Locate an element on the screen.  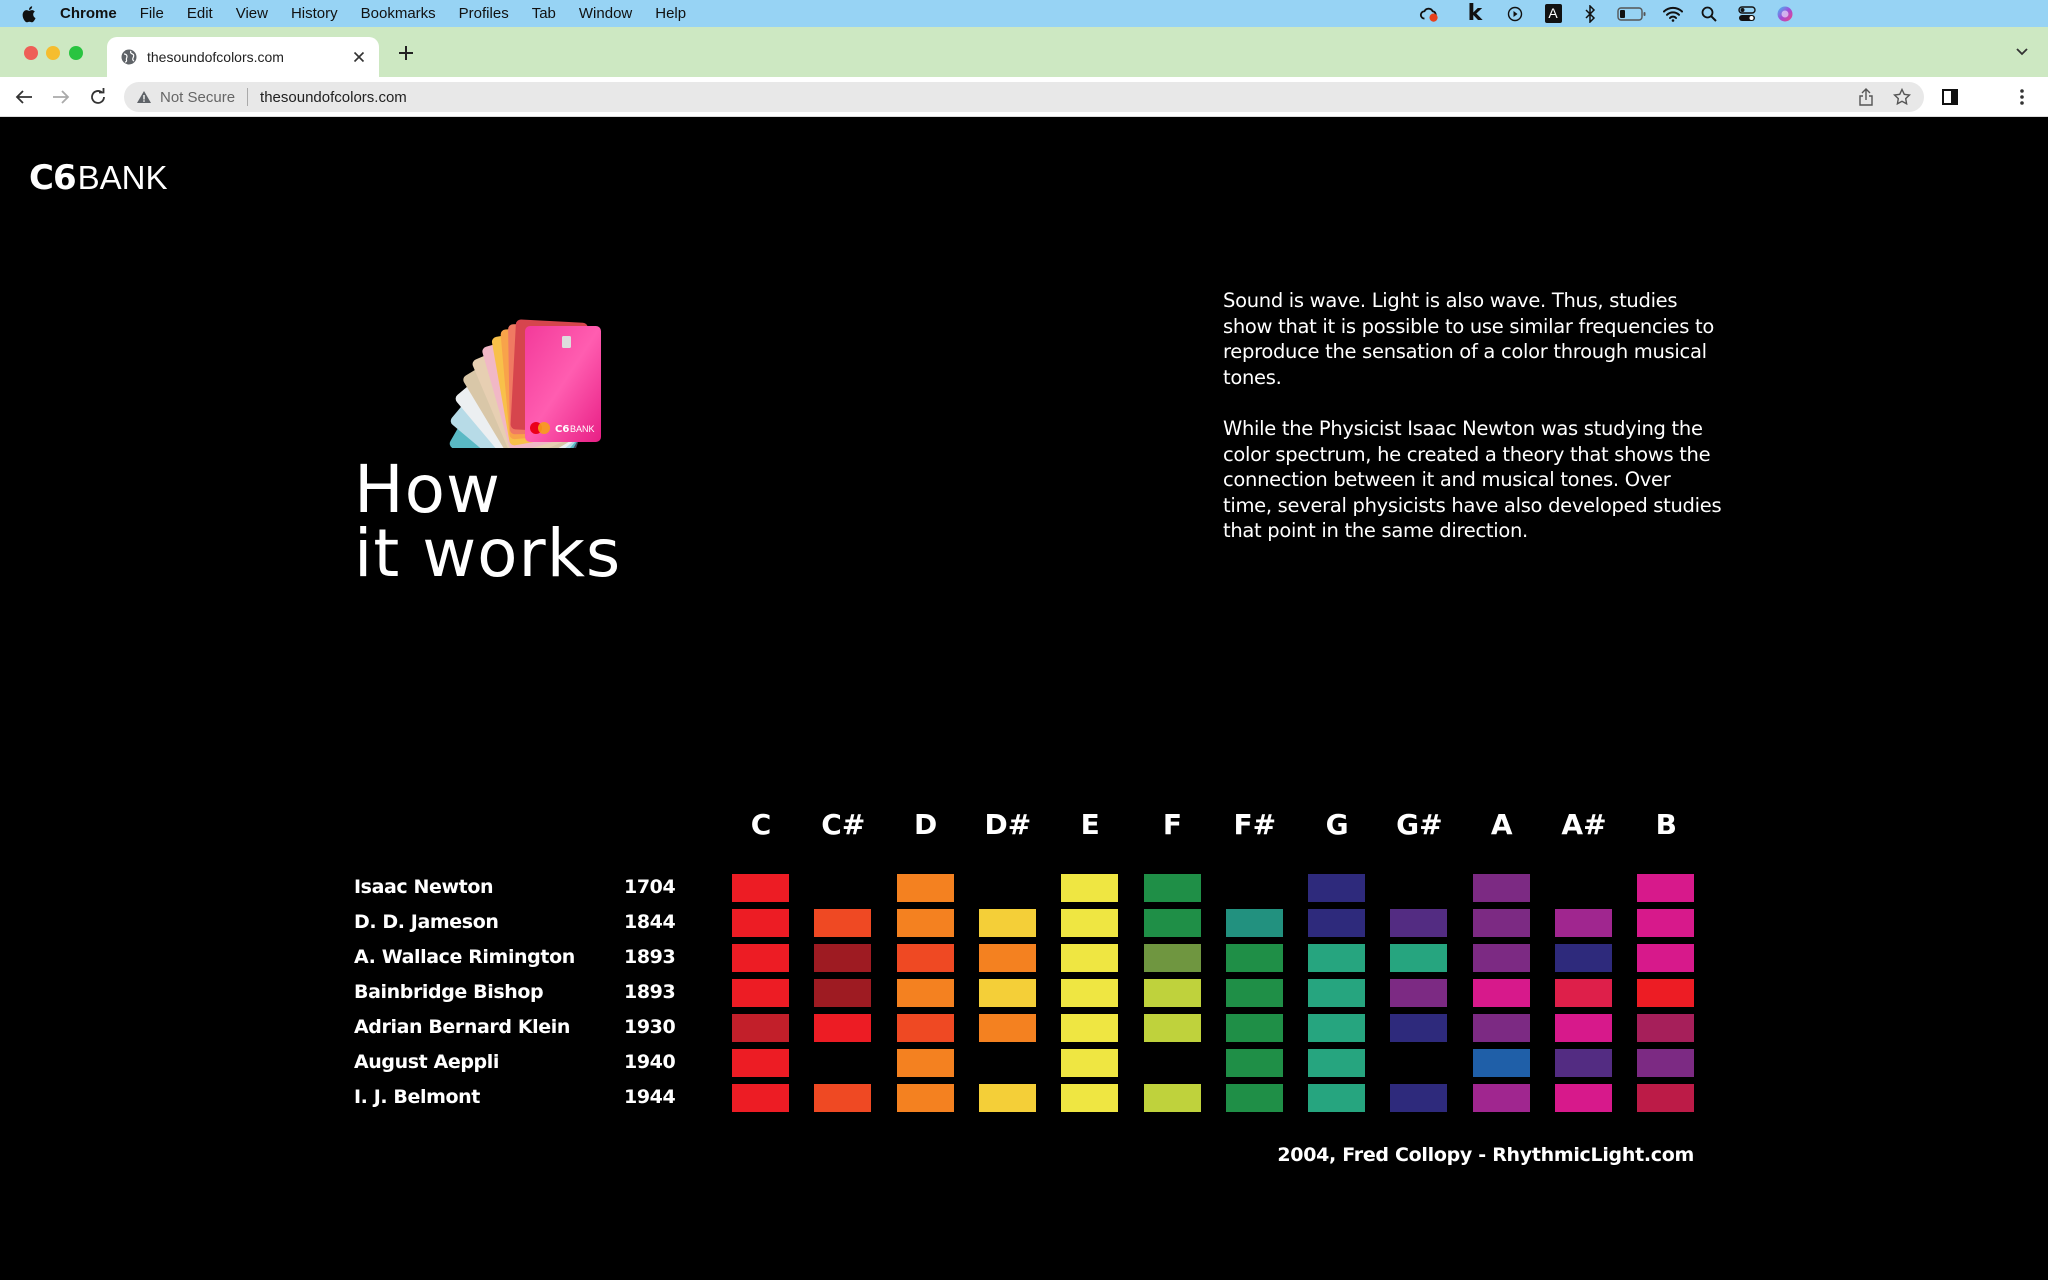
control-center-icon is located at coordinates (1747, 14).